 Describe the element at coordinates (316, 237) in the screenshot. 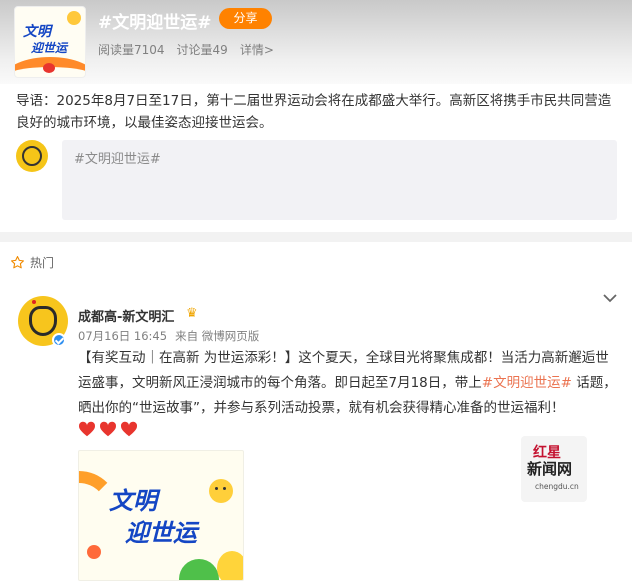

I see `section-divider` at that location.